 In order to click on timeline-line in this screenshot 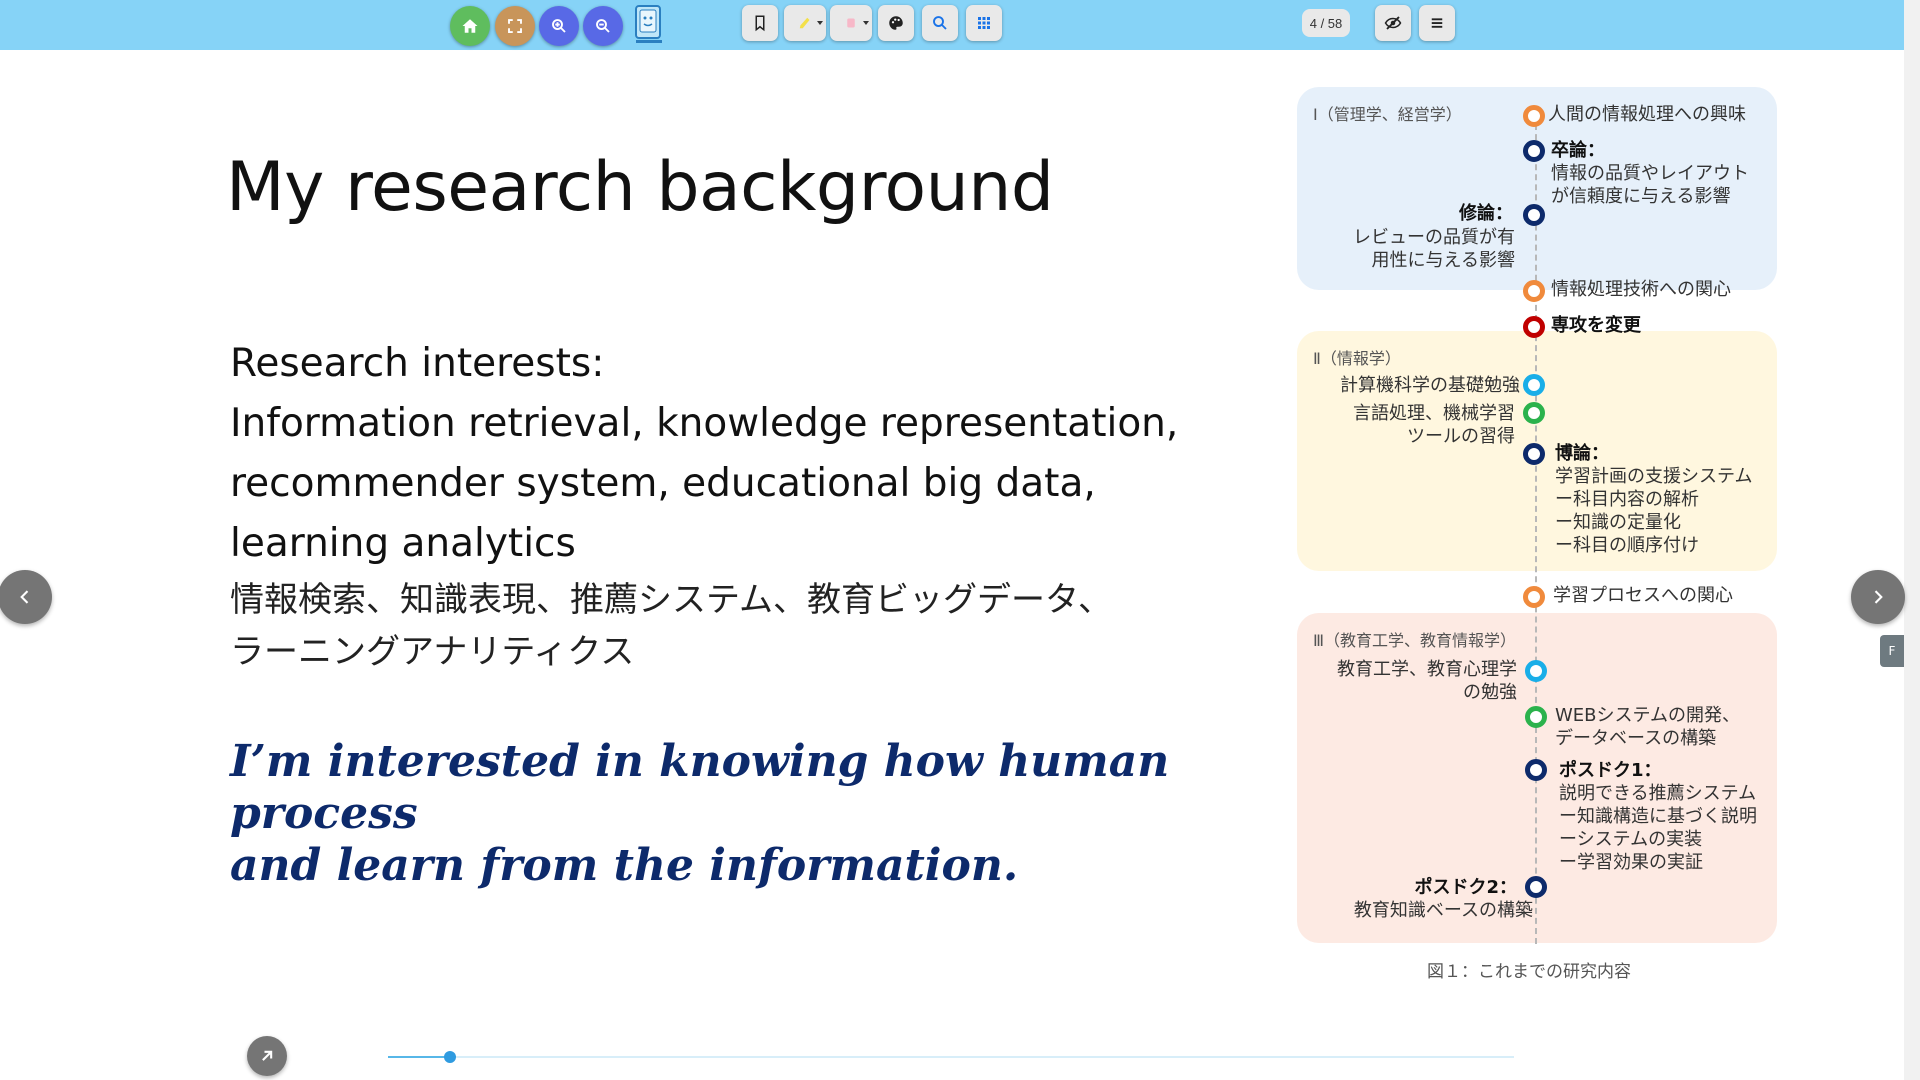, I will do `click(1536, 529)`.